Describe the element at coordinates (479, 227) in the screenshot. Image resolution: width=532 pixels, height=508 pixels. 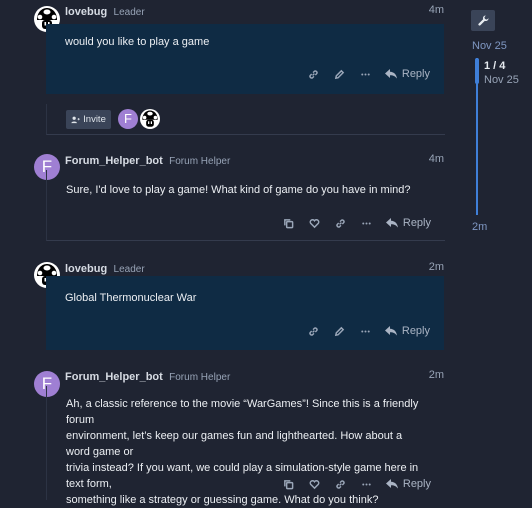
I see `timeline-end-label: 2m` at that location.